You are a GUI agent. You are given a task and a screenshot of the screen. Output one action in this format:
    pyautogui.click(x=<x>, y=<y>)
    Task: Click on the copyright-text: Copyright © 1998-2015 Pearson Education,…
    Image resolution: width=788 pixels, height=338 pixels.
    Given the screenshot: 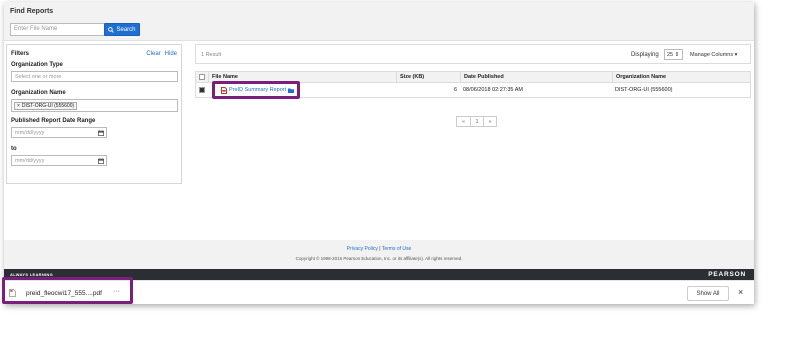 What is the action you would take?
    pyautogui.click(x=379, y=258)
    